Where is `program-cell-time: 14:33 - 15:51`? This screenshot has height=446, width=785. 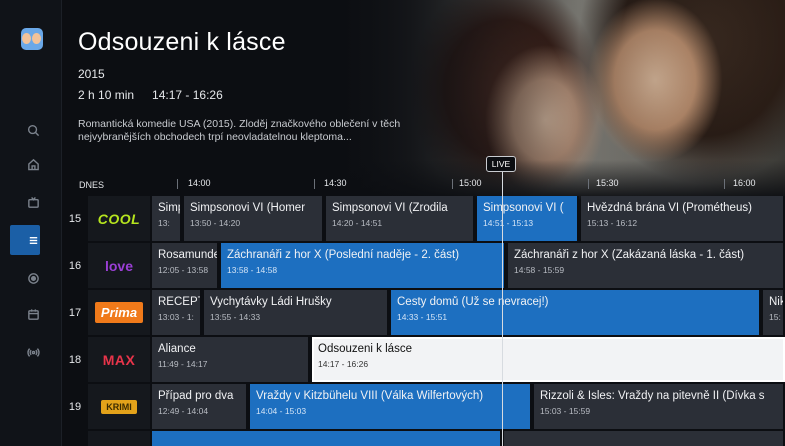 program-cell-time: 14:33 - 15:51 is located at coordinates (422, 317).